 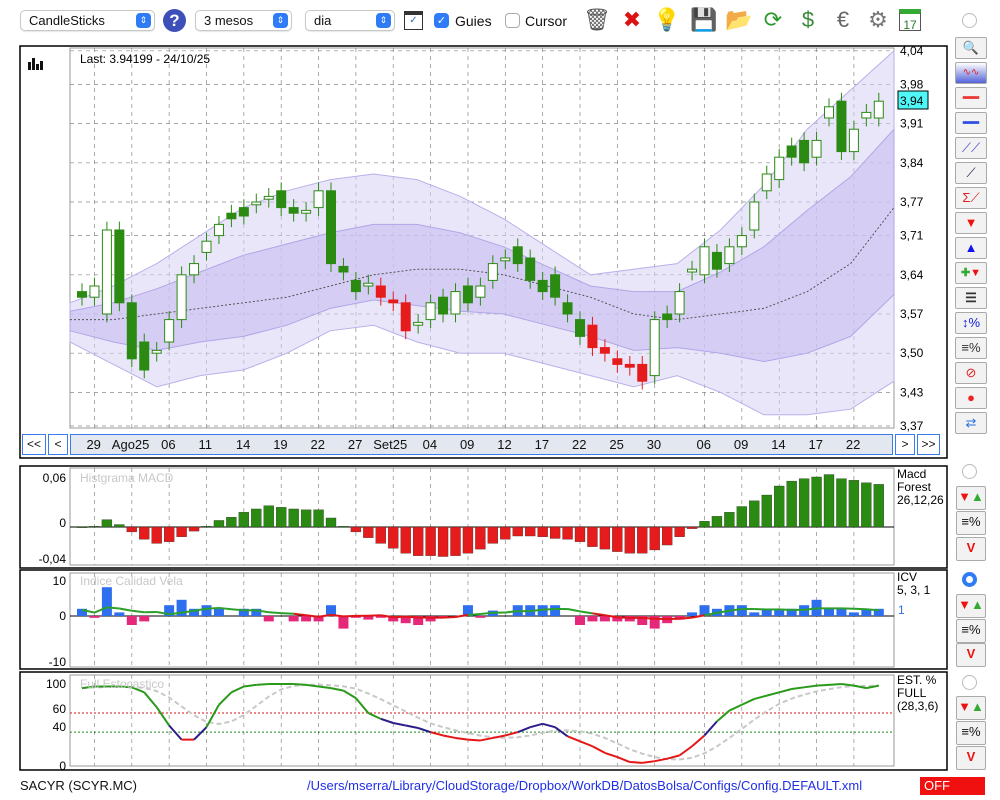 I want to click on trendline-tool-button: ⟋, so click(x=971, y=173).